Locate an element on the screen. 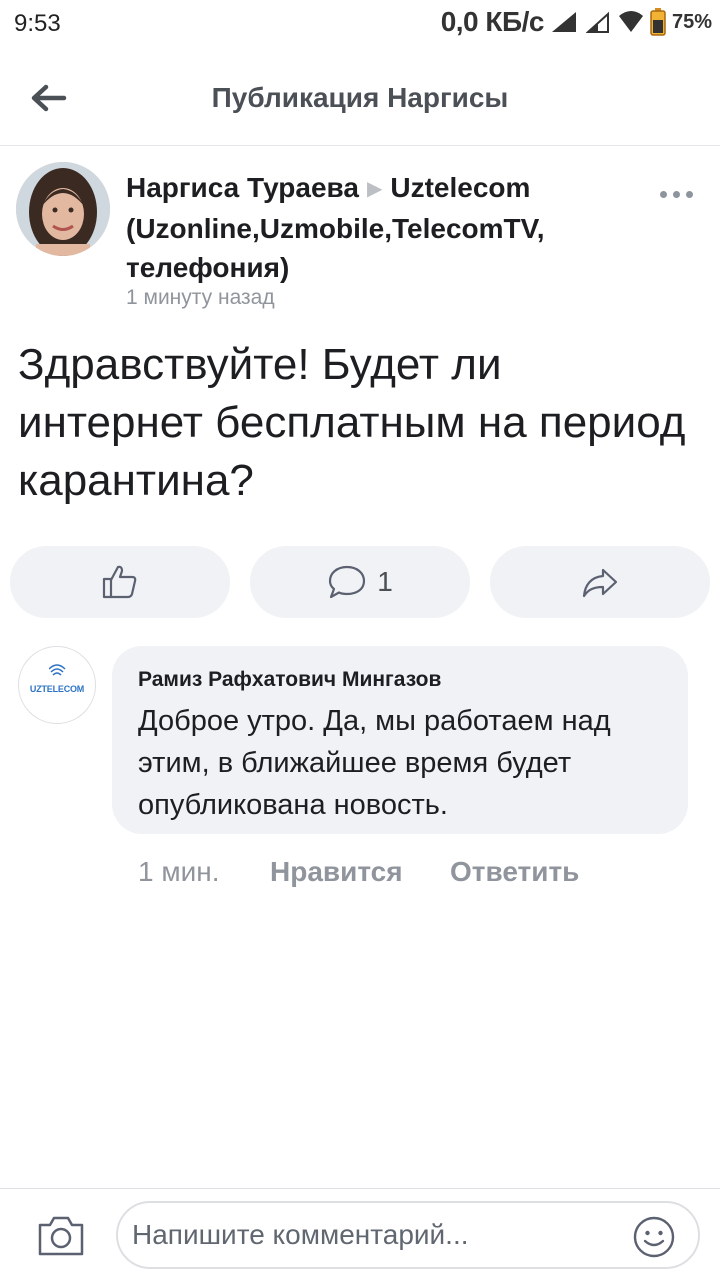 The width and height of the screenshot is (720, 1281). wifi-logo-icon is located at coordinates (57, 670).